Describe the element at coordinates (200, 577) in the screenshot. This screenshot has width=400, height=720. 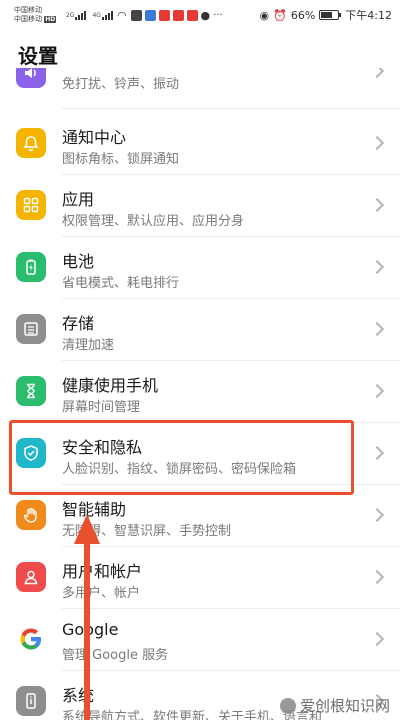
I see `settings-item-users-accounts: 用户和帐户 多用户、帐户` at that location.